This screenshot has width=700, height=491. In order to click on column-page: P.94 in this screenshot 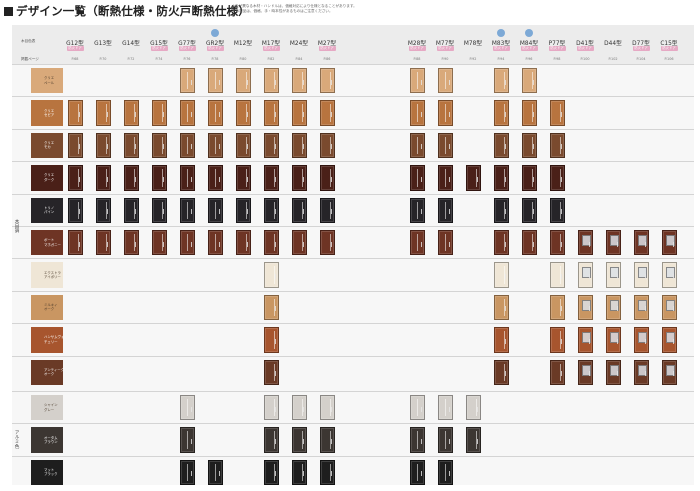, I will do `click(501, 59)`.